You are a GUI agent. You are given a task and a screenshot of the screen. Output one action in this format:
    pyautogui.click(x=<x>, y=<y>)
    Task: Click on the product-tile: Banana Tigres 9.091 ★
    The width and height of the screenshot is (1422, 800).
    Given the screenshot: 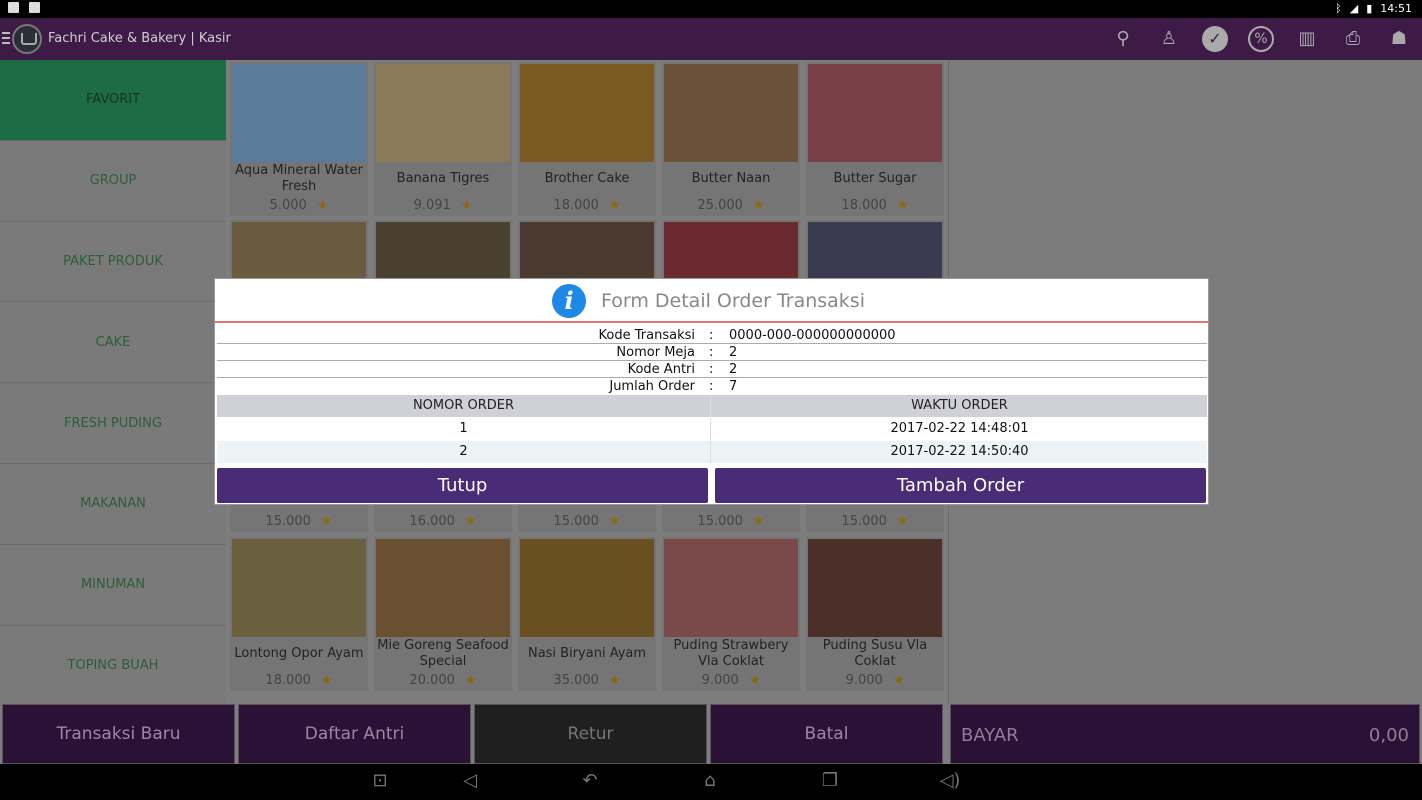 What is the action you would take?
    pyautogui.click(x=443, y=139)
    